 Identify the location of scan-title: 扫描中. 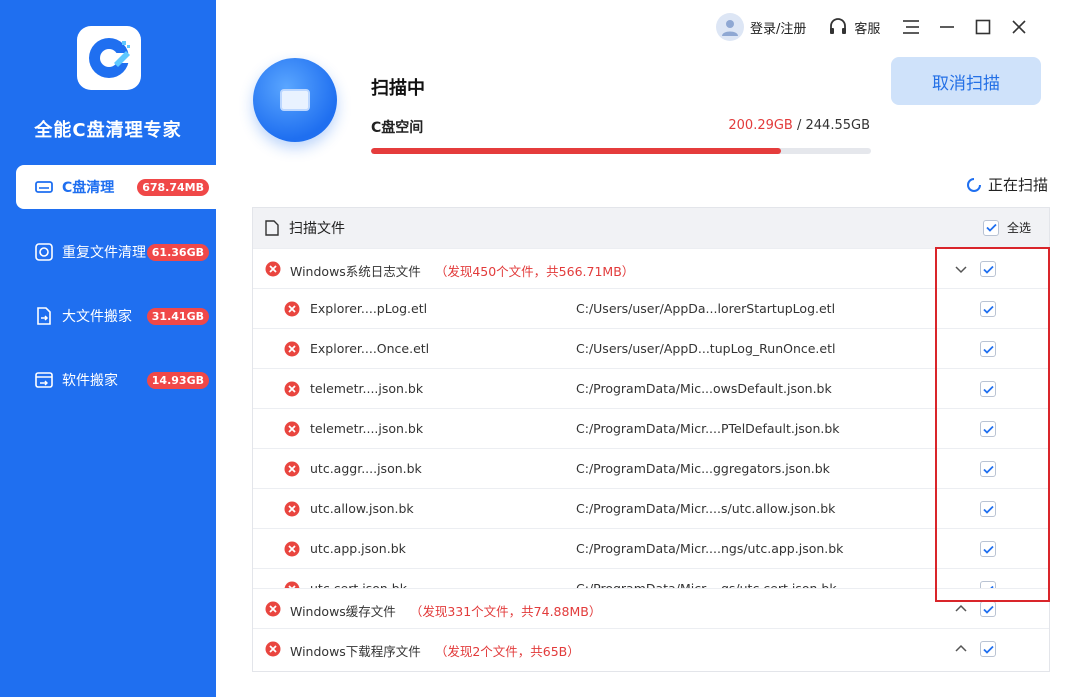
(398, 88).